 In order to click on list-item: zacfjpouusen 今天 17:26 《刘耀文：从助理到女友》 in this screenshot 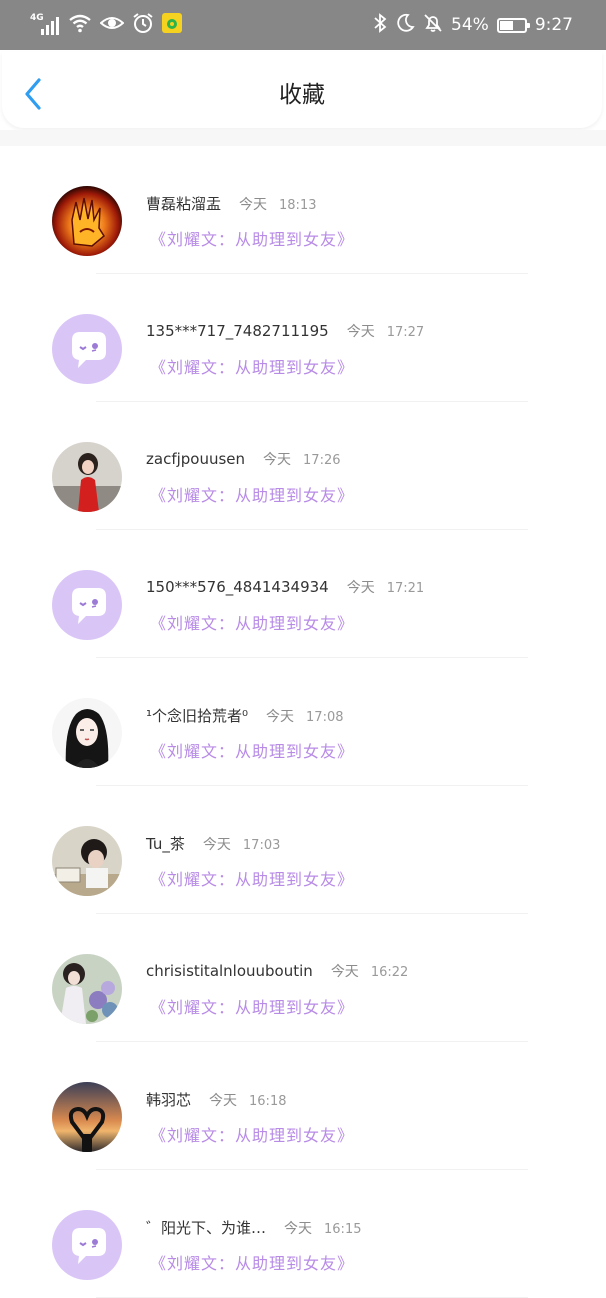, I will do `click(303, 466)`.